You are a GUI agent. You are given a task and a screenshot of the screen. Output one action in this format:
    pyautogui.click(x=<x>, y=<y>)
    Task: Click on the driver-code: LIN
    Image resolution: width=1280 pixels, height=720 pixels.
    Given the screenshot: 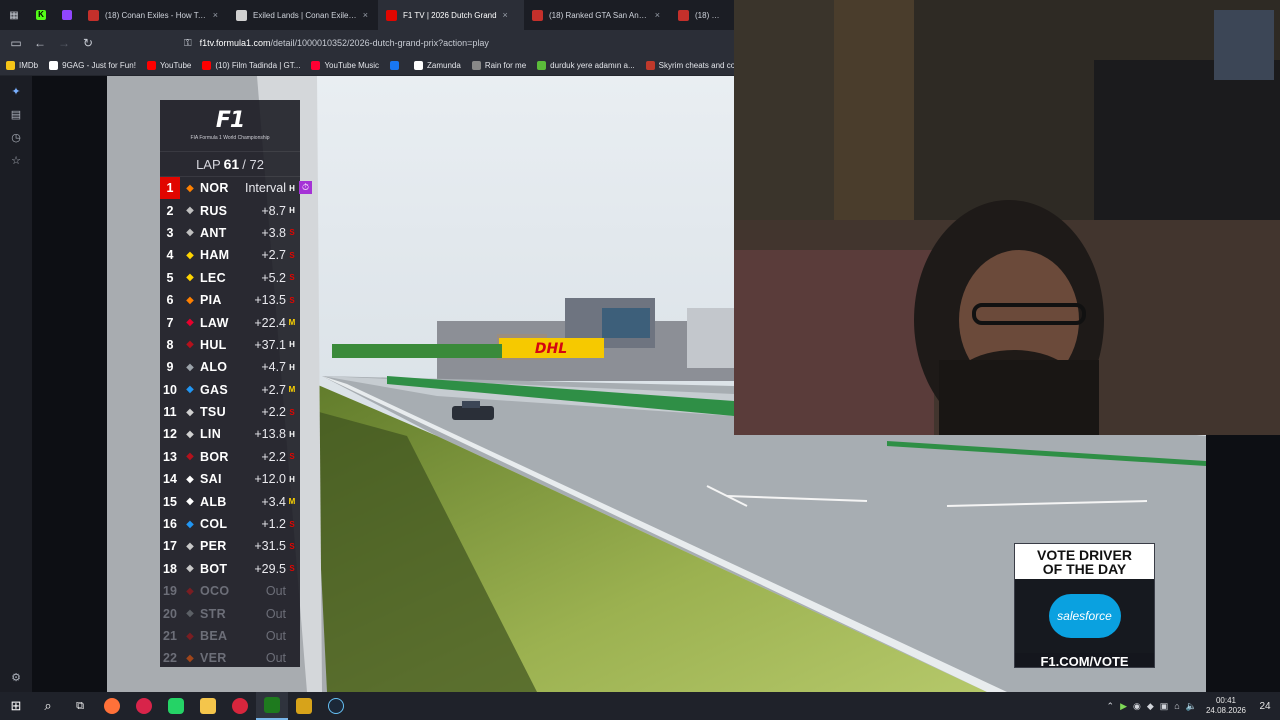 What is the action you would take?
    pyautogui.click(x=211, y=434)
    